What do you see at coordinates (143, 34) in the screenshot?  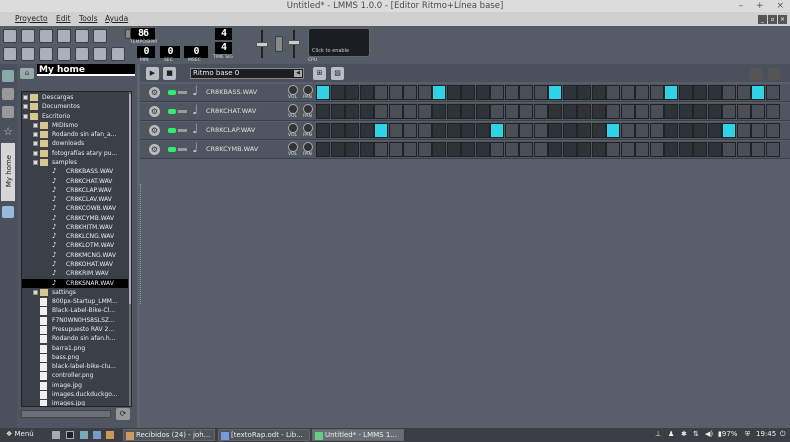 I see `tempo-display: 86` at bounding box center [143, 34].